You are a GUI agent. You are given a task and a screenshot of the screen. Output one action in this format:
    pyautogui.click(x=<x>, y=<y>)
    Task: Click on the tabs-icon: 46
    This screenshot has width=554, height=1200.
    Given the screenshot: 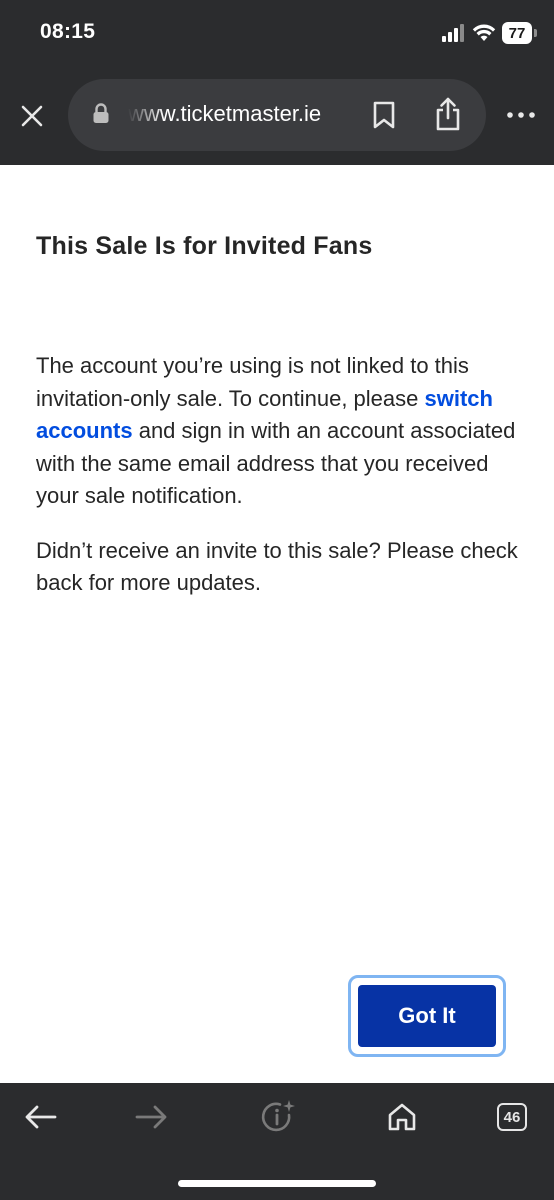 What is the action you would take?
    pyautogui.click(x=512, y=1117)
    